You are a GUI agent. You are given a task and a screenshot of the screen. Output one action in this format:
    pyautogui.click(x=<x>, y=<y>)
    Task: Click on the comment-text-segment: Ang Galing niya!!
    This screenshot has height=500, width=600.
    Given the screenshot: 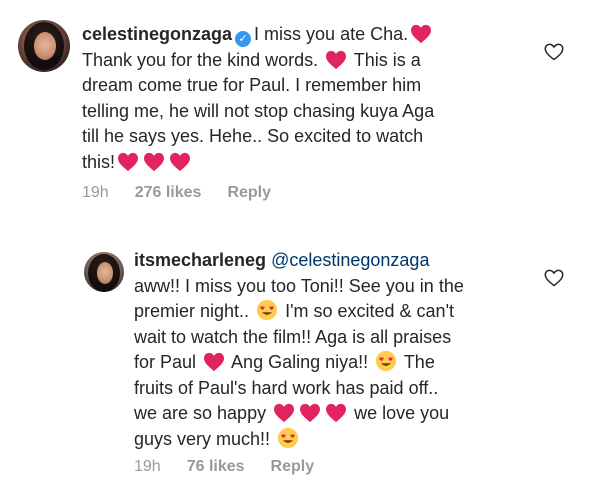 What is the action you would take?
    pyautogui.click(x=300, y=362)
    